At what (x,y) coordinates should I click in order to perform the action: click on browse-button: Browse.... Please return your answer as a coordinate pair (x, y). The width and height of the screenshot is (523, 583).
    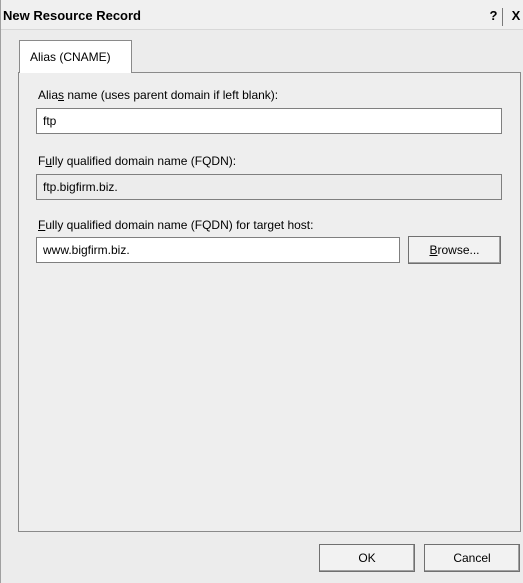
    Looking at the image, I should click on (454, 250).